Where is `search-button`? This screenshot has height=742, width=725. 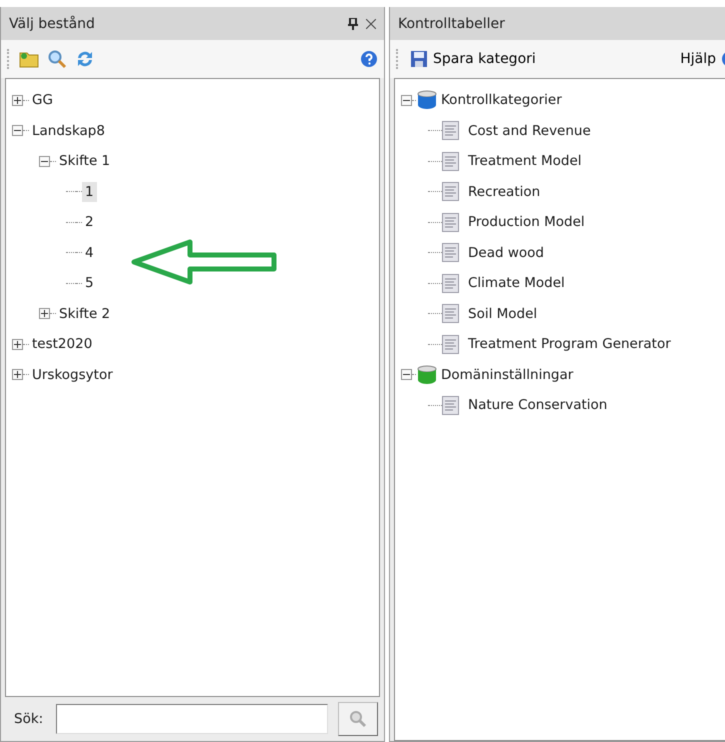 search-button is located at coordinates (358, 719).